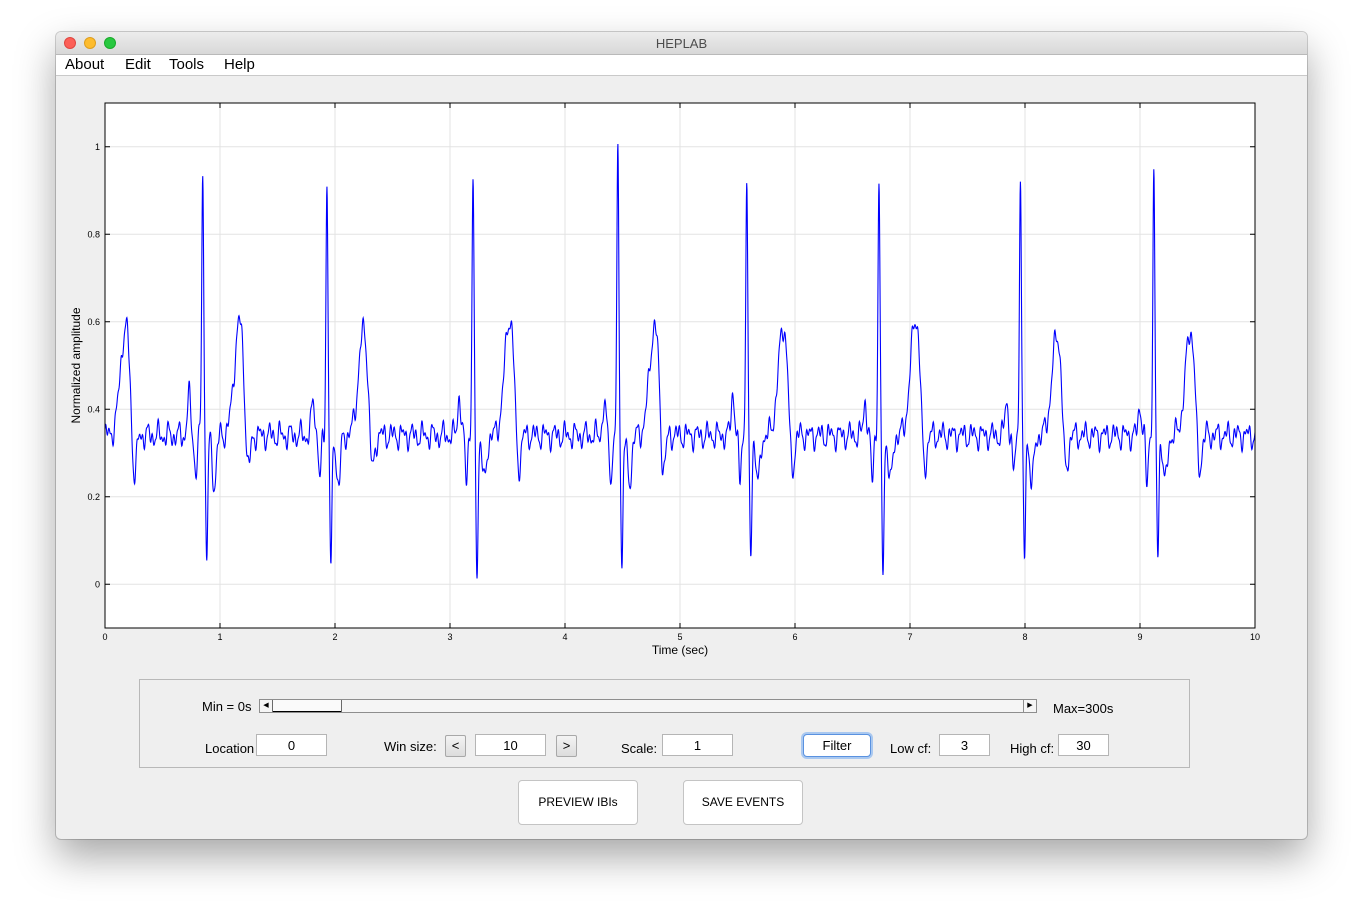 The width and height of the screenshot is (1363, 919). I want to click on high-cf-input, so click(1083, 745).